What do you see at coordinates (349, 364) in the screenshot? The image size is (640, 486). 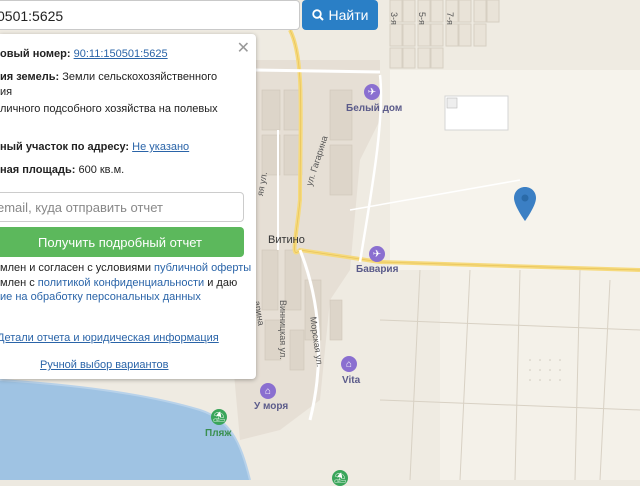 I see `poi-vita-icon: ⌂` at bounding box center [349, 364].